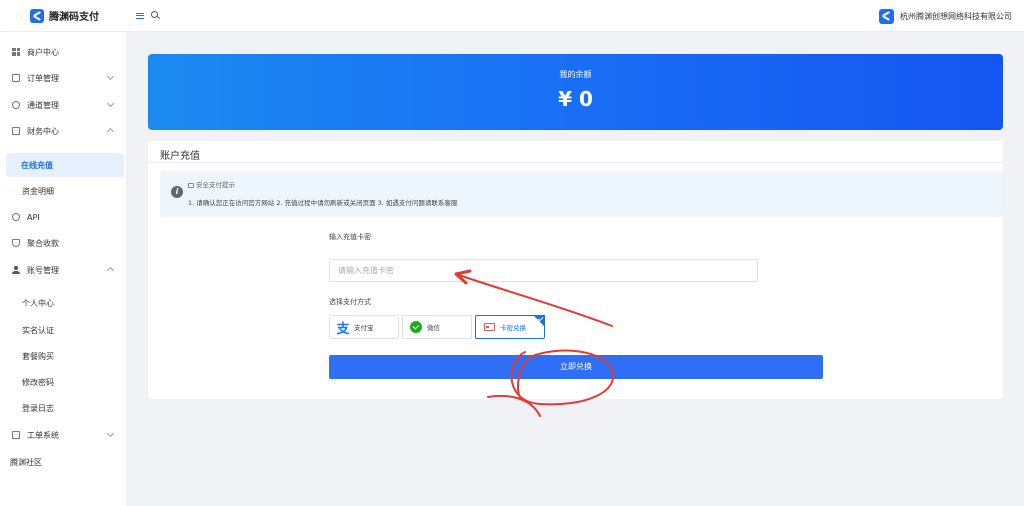 This screenshot has width=1024, height=506. I want to click on sidebar-item-profile: 个人中心, so click(63, 303).